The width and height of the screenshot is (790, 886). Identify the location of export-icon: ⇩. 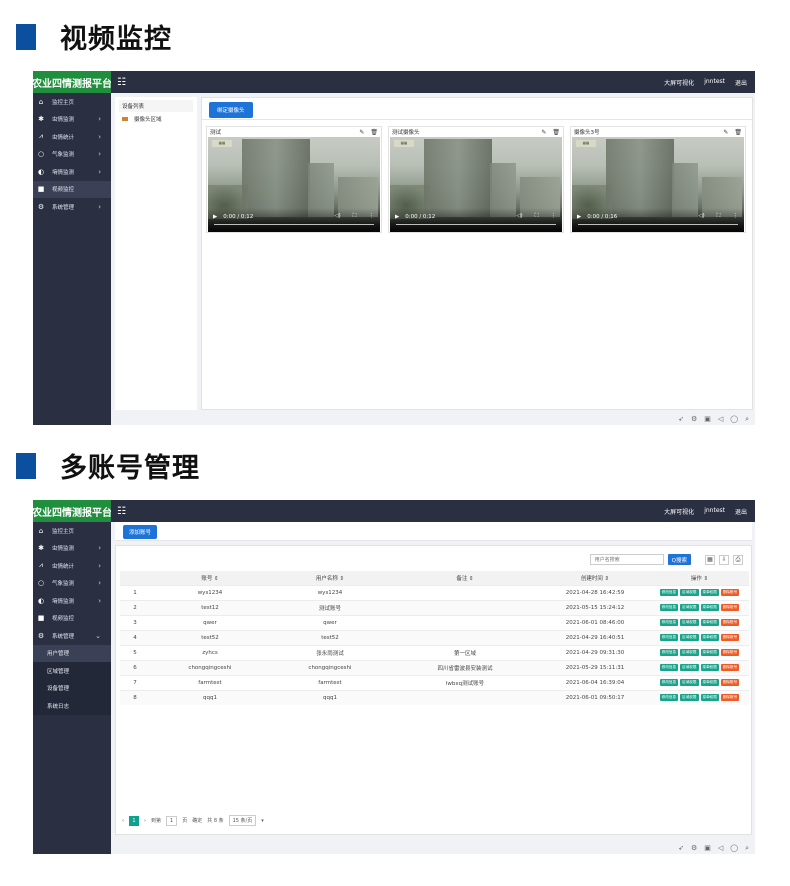
(724, 559).